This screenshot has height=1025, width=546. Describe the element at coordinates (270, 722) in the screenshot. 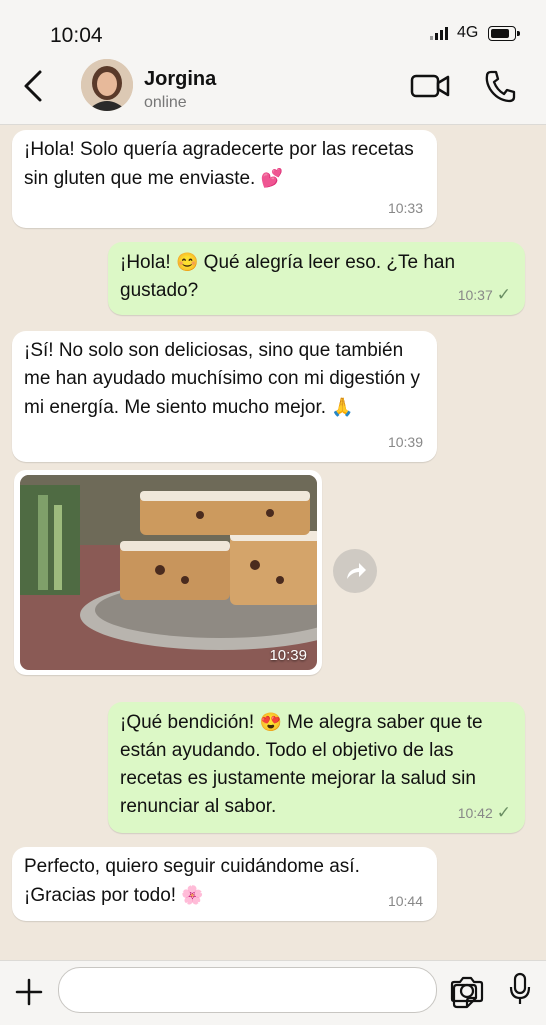

I see `heart-eyes-emoji: 😍` at that location.